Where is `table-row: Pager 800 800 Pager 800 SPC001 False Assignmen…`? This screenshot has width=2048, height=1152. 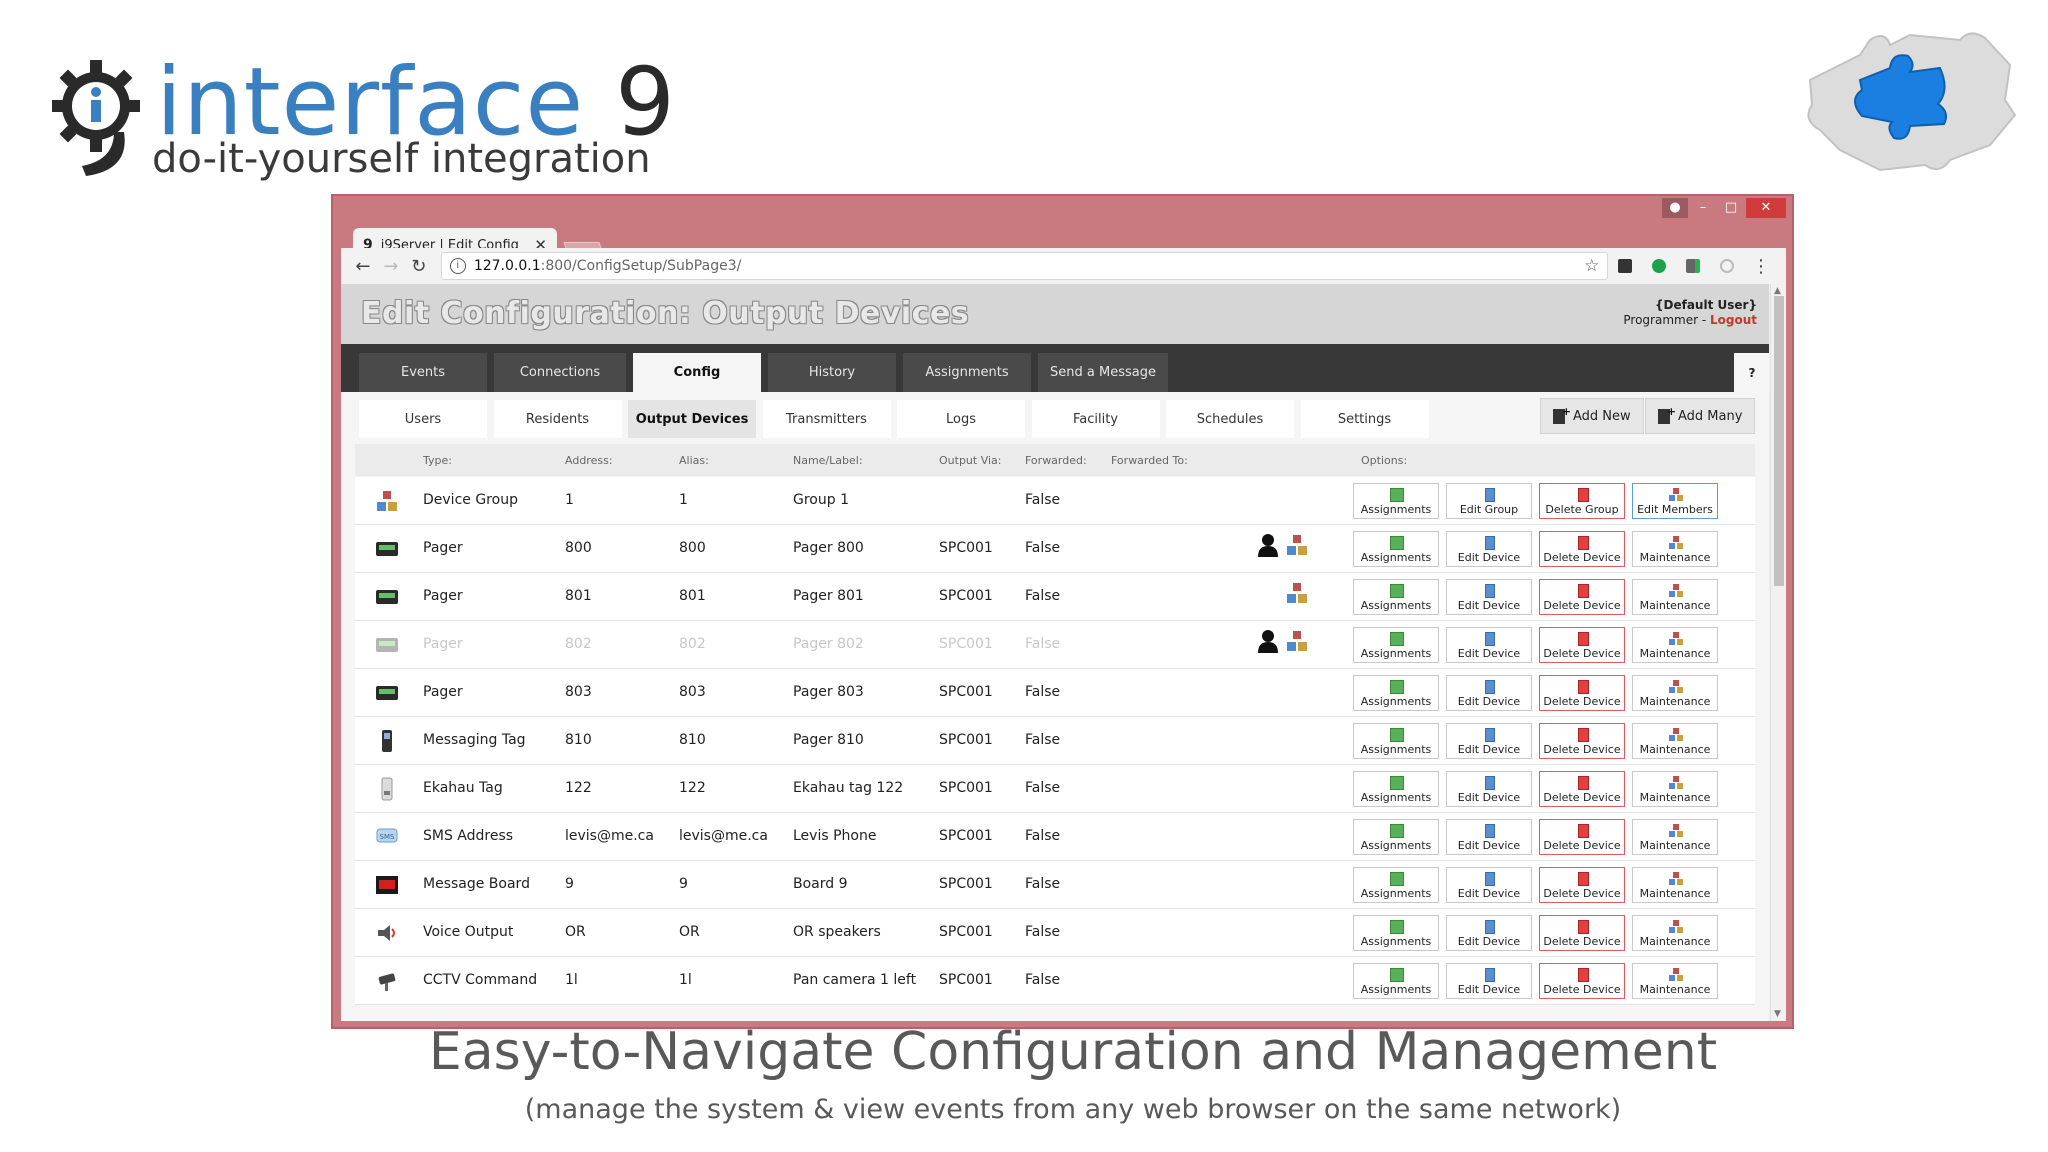 table-row: Pager 800 800 Pager 800 SPC001 False Assignmen… is located at coordinates (1055, 549).